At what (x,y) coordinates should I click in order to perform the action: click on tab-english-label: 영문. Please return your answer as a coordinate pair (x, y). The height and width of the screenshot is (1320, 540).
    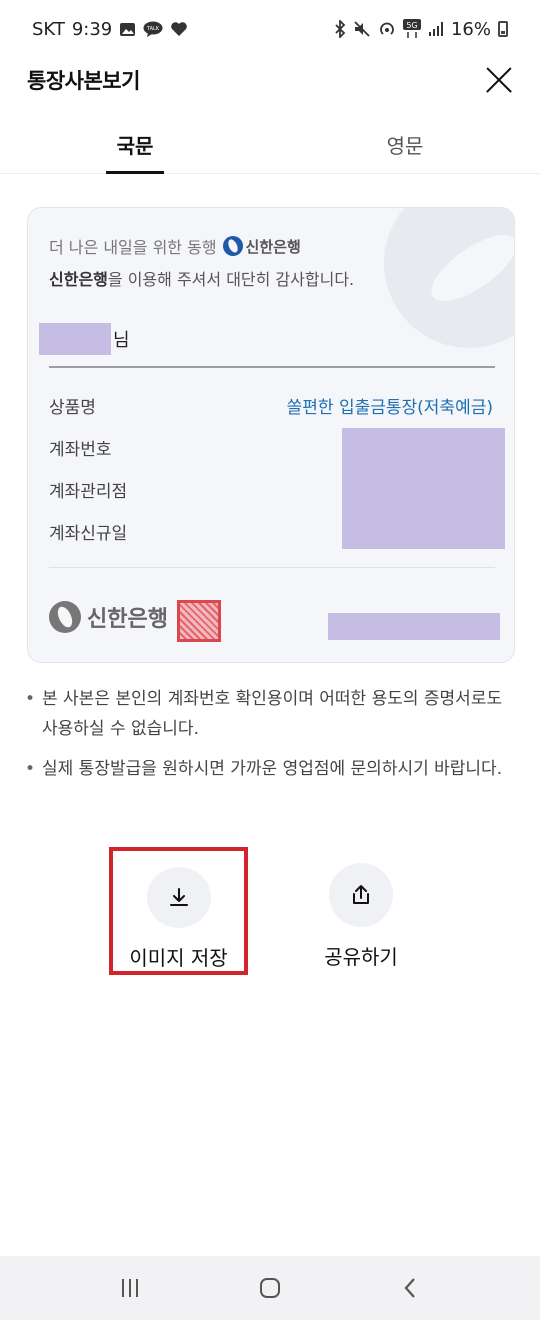
    Looking at the image, I should click on (405, 146).